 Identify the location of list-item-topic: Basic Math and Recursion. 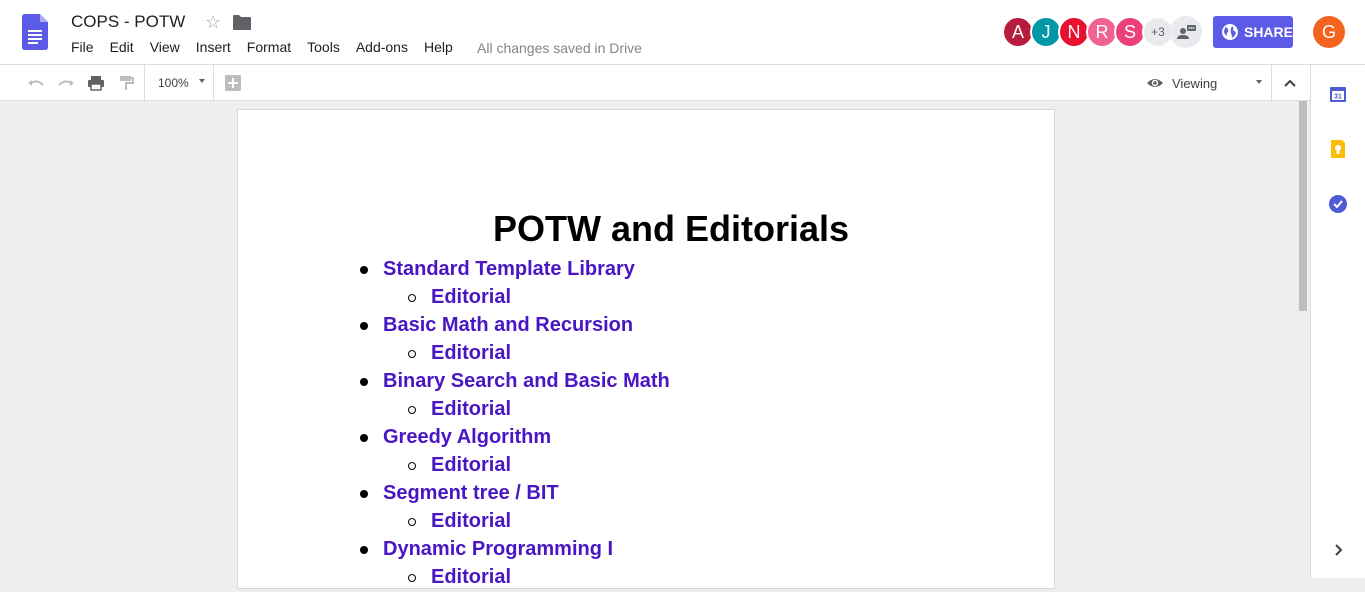
(638, 326).